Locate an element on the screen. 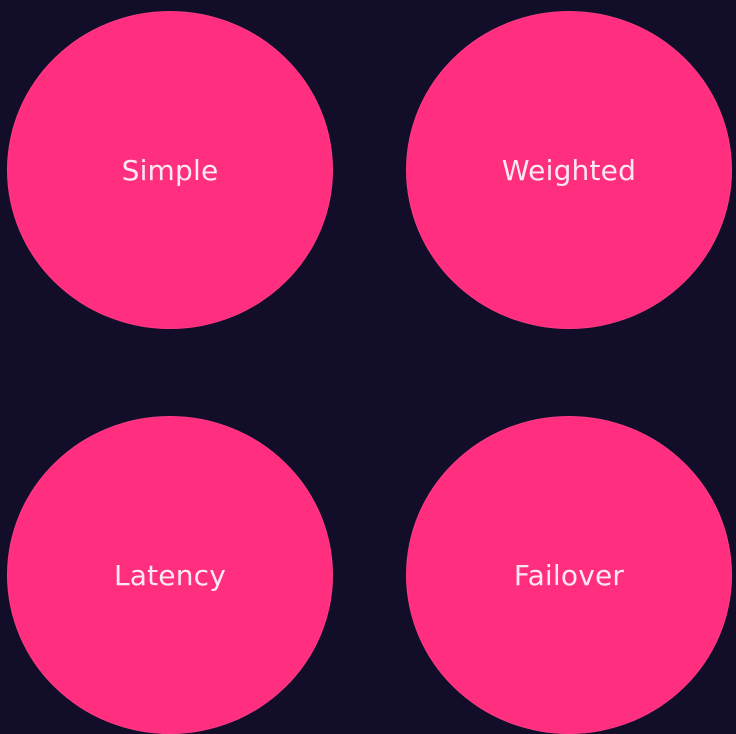 This screenshot has height=734, width=736. circle-label-failover: Failover is located at coordinates (569, 575).